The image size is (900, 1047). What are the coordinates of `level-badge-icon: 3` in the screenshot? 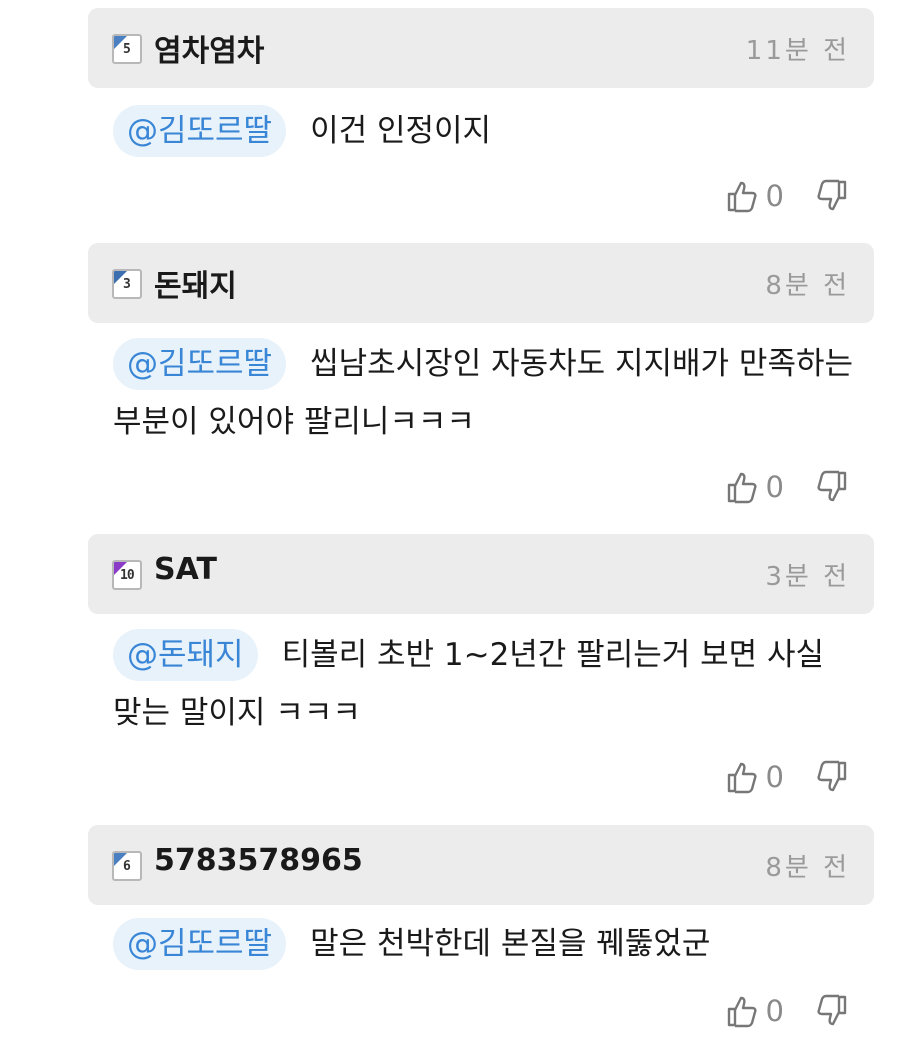 It's located at (127, 284).